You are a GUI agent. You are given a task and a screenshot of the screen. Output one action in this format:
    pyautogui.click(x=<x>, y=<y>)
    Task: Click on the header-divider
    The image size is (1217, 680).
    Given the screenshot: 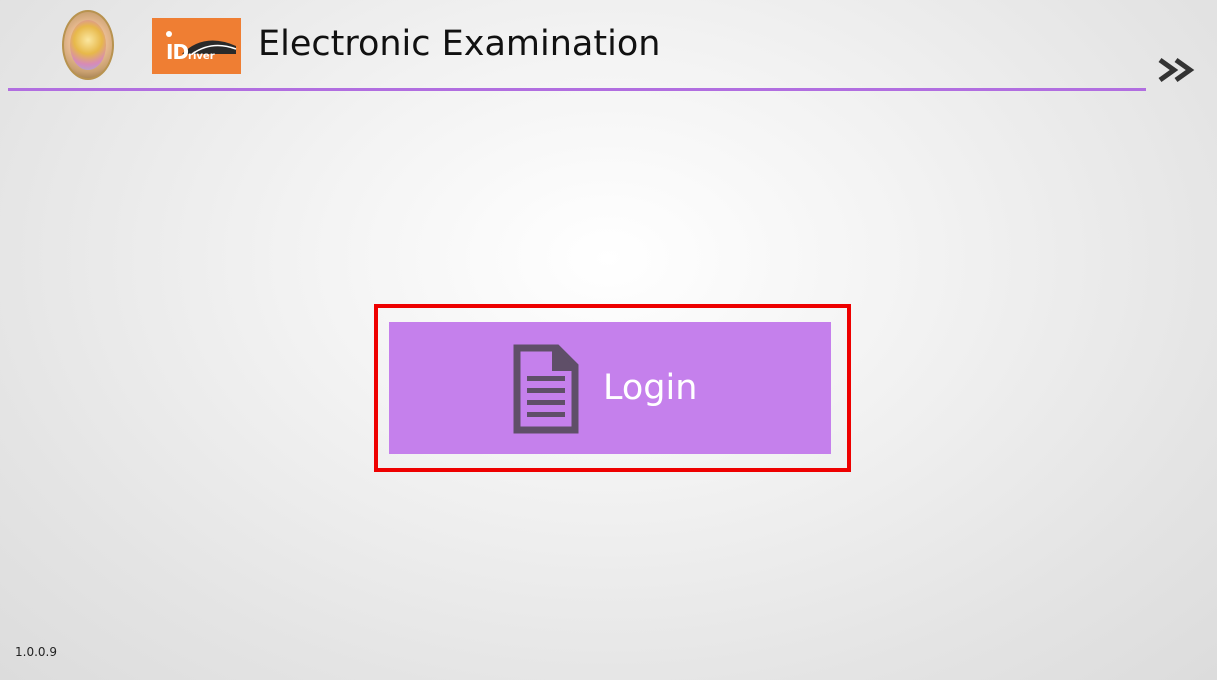 What is the action you would take?
    pyautogui.click(x=577, y=89)
    